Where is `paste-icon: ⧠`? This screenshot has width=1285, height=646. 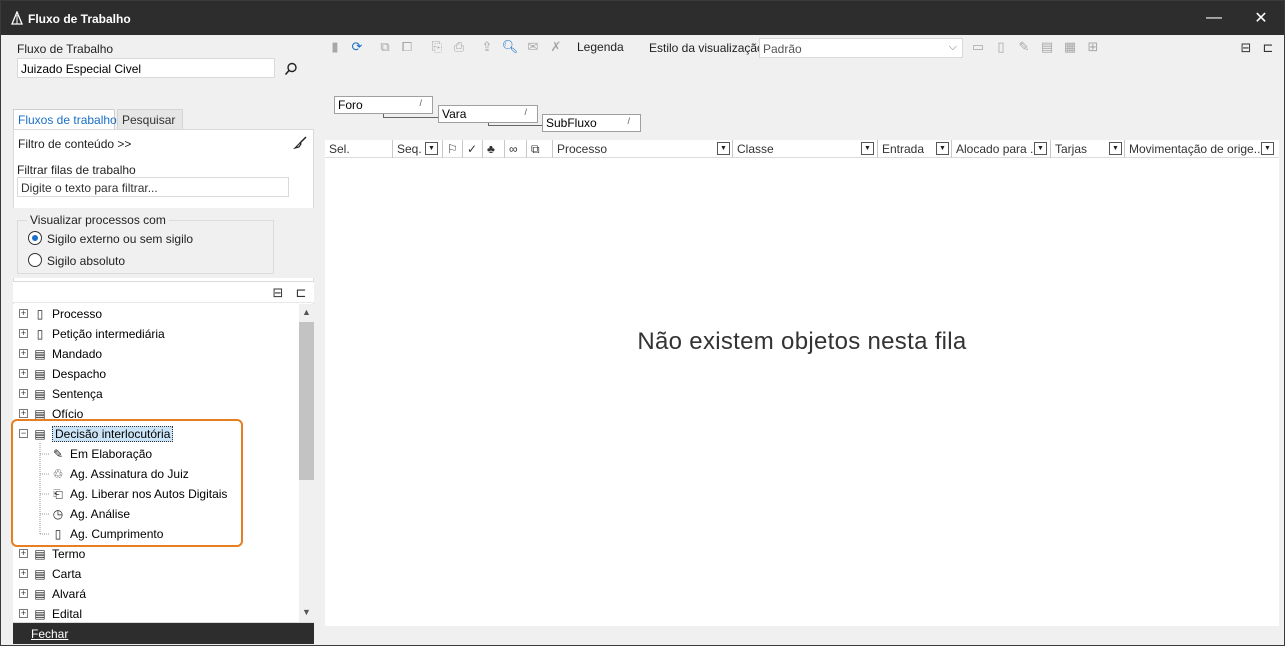 paste-icon: ⧠ is located at coordinates (407, 47).